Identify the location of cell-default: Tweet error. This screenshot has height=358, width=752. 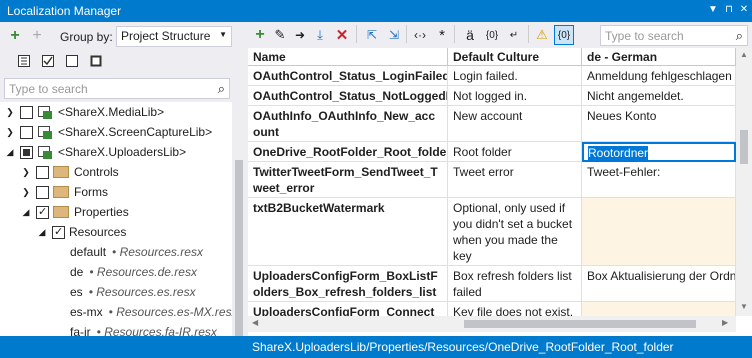
(515, 180).